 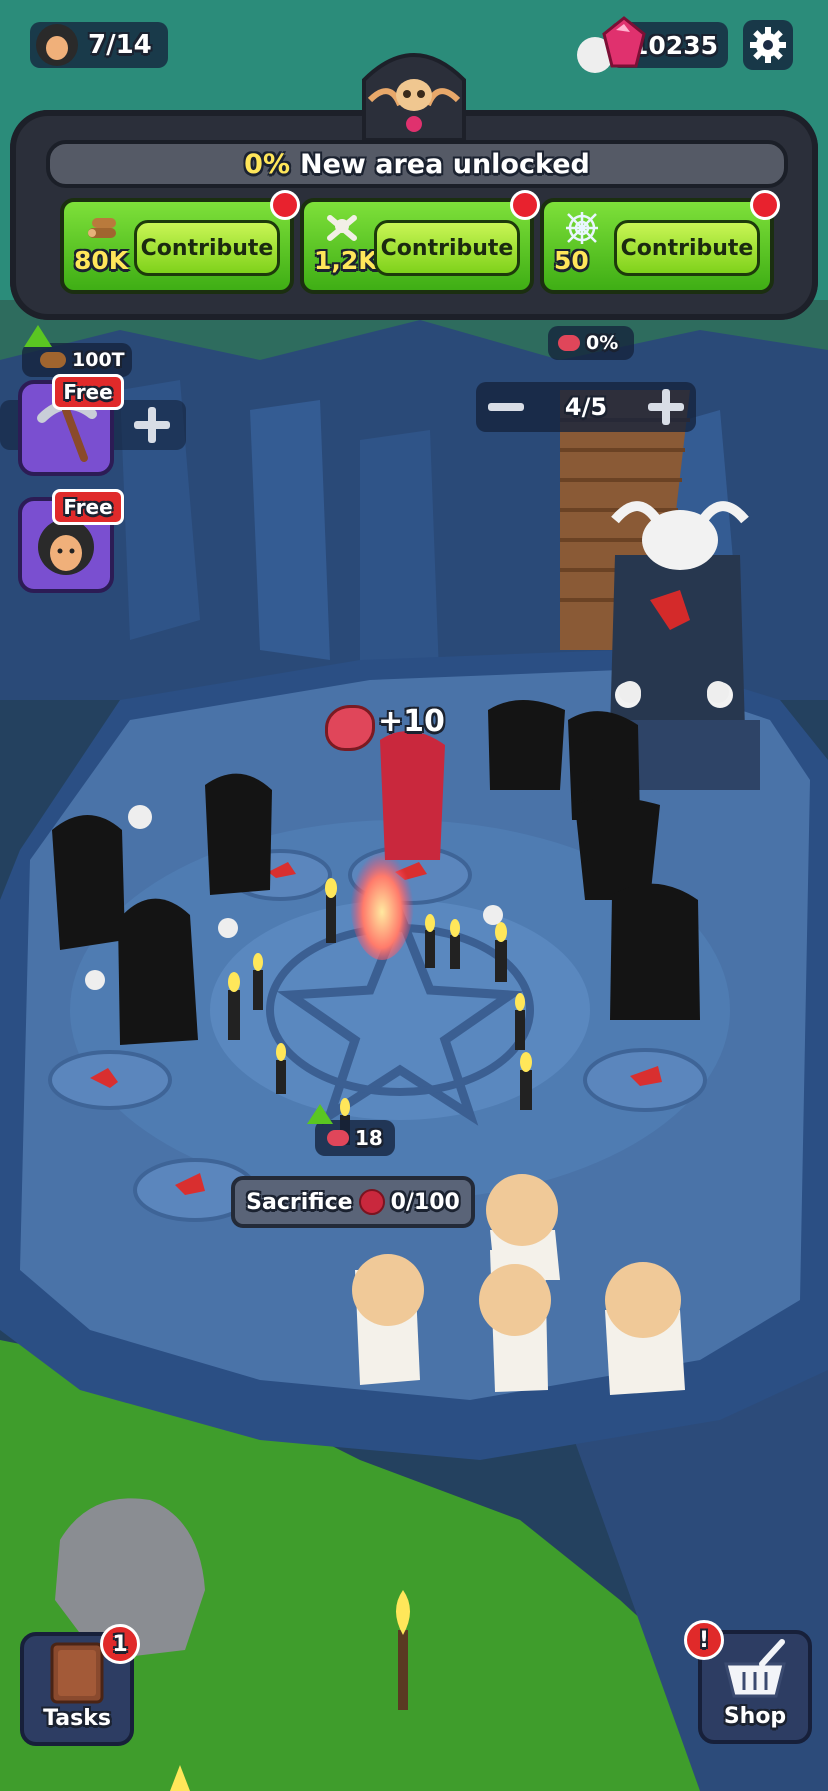 I want to click on skull-emblem-icon, so click(x=414, y=91).